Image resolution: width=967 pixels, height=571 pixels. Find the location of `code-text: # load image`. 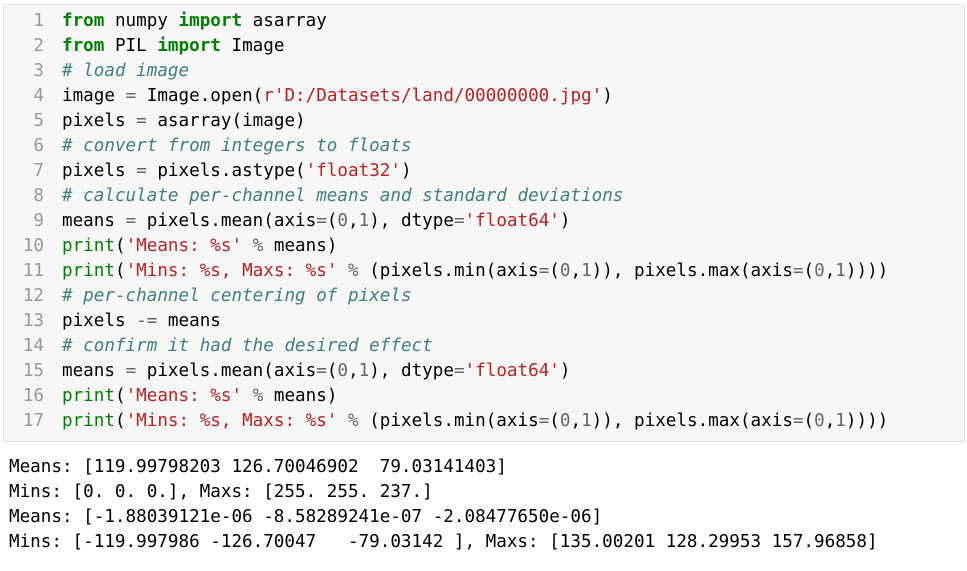

code-text: # load image is located at coordinates (126, 71).